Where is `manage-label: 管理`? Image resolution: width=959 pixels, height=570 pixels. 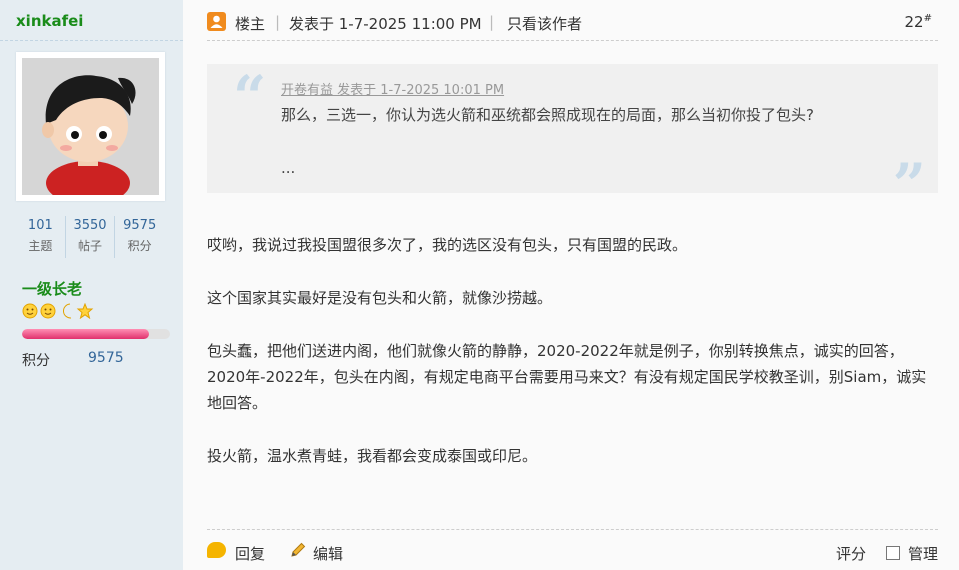 manage-label: 管理 is located at coordinates (923, 553).